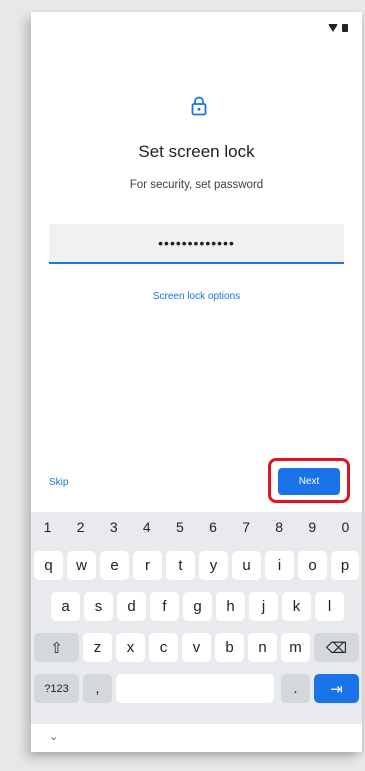 The width and height of the screenshot is (365, 771). Describe the element at coordinates (336, 647) in the screenshot. I see `backspace-key: ⌫` at that location.